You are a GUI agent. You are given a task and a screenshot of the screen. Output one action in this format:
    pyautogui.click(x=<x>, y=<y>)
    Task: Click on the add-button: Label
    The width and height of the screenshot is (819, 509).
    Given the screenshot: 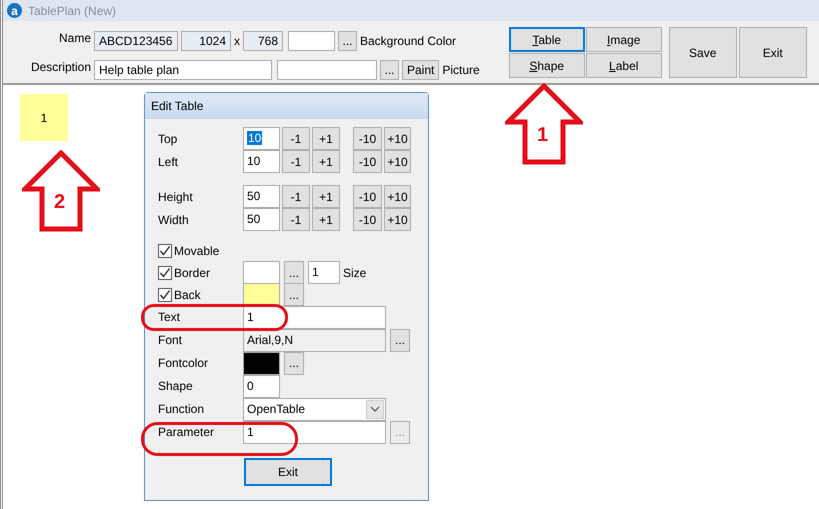 What is the action you would take?
    pyautogui.click(x=624, y=65)
    